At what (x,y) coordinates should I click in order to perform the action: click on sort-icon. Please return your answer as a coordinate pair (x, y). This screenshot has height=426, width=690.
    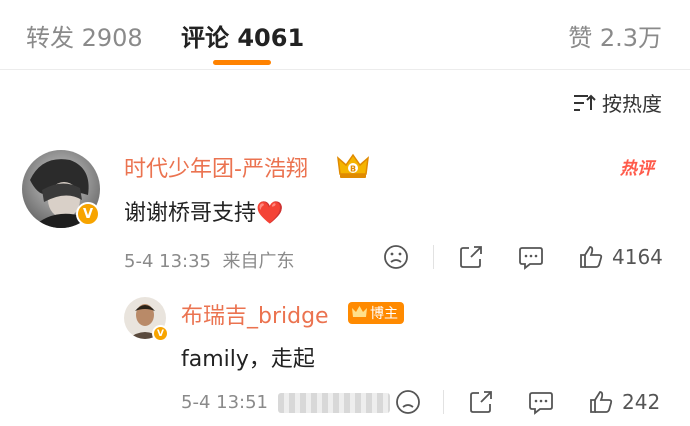
    Looking at the image, I should click on (585, 102).